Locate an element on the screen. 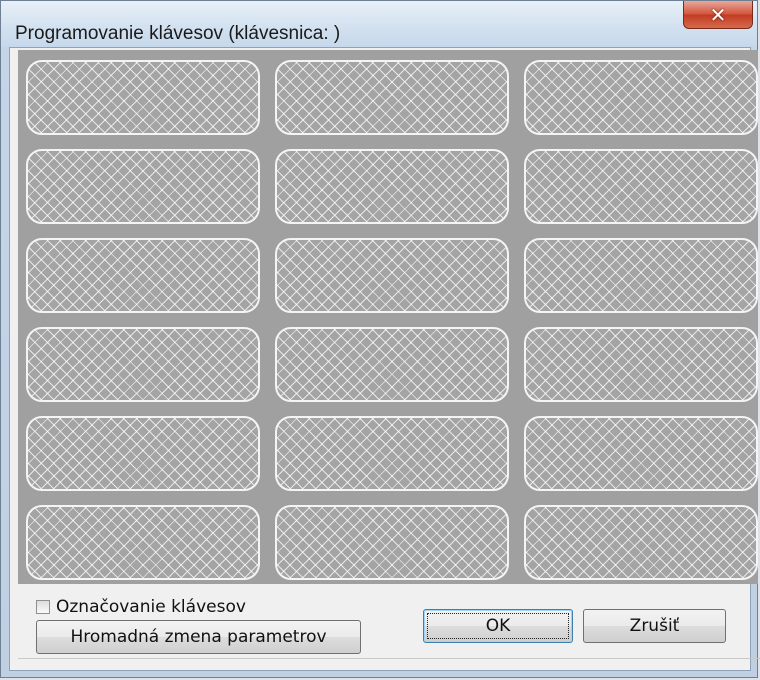  ok-button: OK is located at coordinates (498, 626).